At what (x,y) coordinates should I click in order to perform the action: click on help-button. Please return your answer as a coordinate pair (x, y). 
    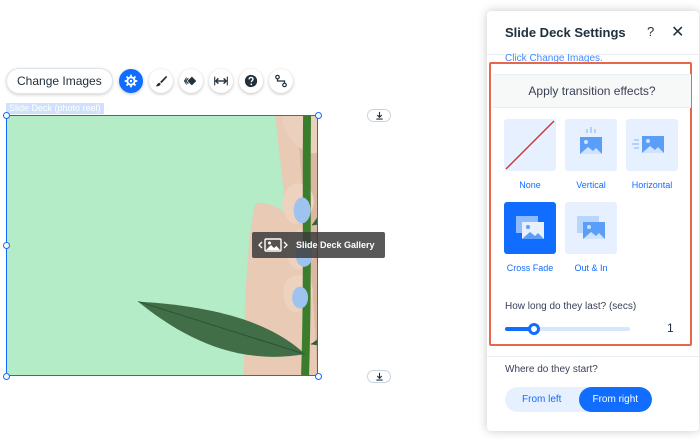
    Looking at the image, I should click on (250, 81).